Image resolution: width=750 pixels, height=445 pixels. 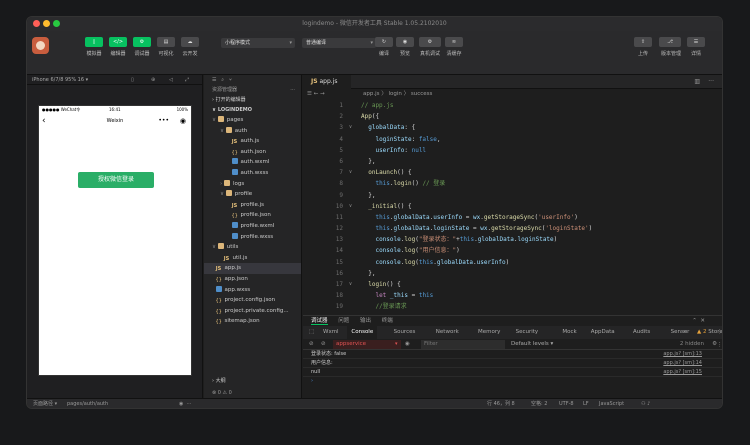 What do you see at coordinates (45, 403) in the screenshot?
I see `page-path-label: 页面路径 ▾` at bounding box center [45, 403].